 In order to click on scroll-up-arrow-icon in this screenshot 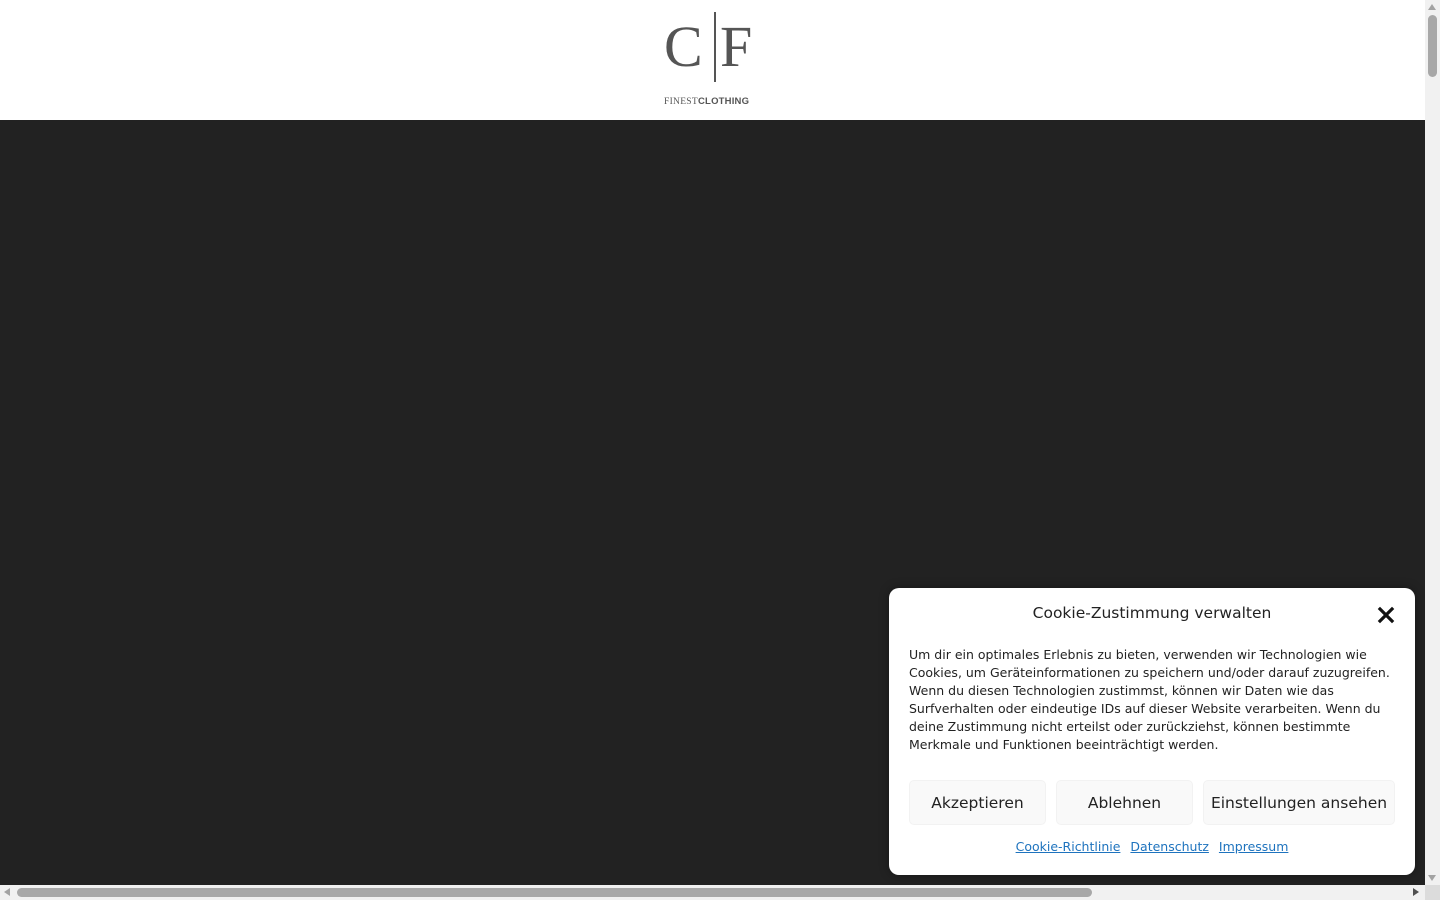, I will do `click(1432, 7)`.